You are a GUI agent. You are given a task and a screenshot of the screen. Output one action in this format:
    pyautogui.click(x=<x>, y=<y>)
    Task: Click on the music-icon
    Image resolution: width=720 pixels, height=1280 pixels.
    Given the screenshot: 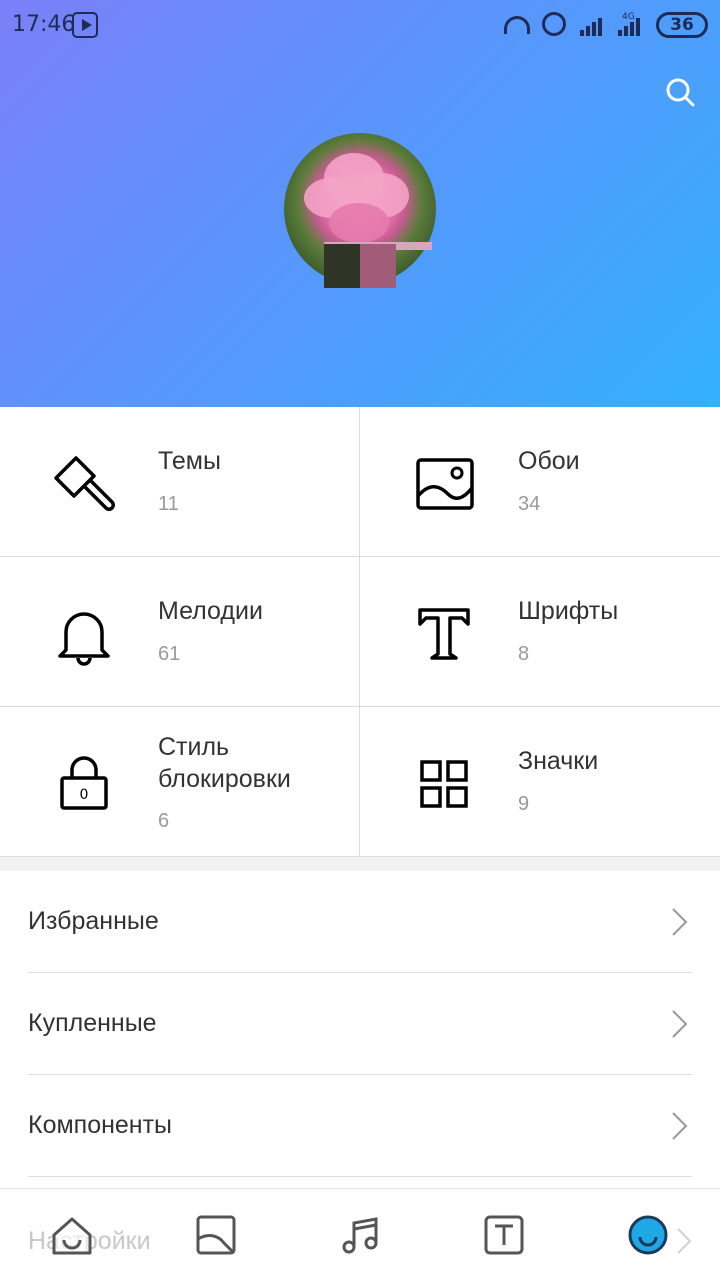 What is the action you would take?
    pyautogui.click(x=360, y=1235)
    